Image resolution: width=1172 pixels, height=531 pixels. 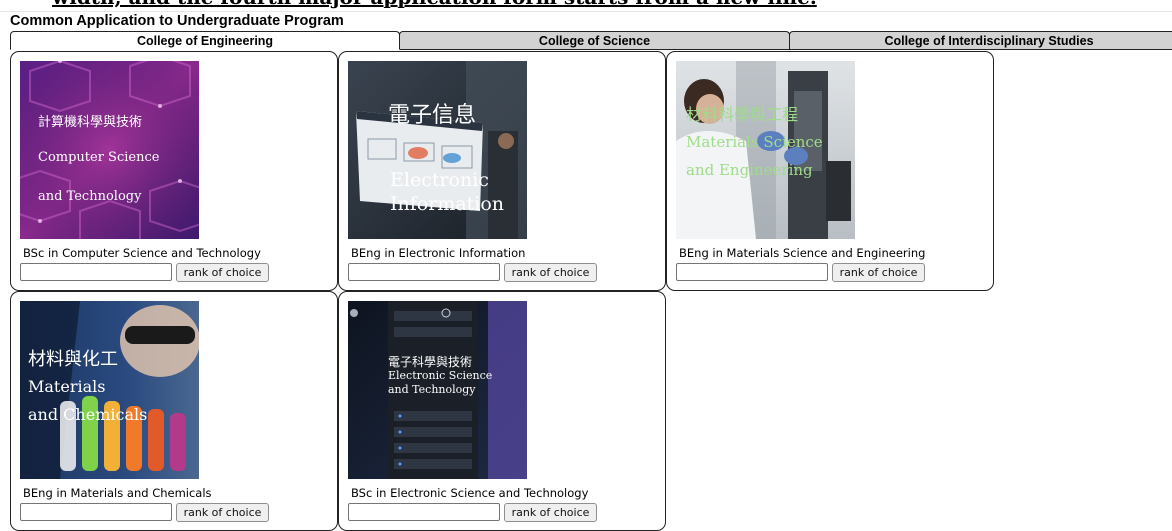 What do you see at coordinates (437, 150) in the screenshot?
I see `program-image-electronic-information` at bounding box center [437, 150].